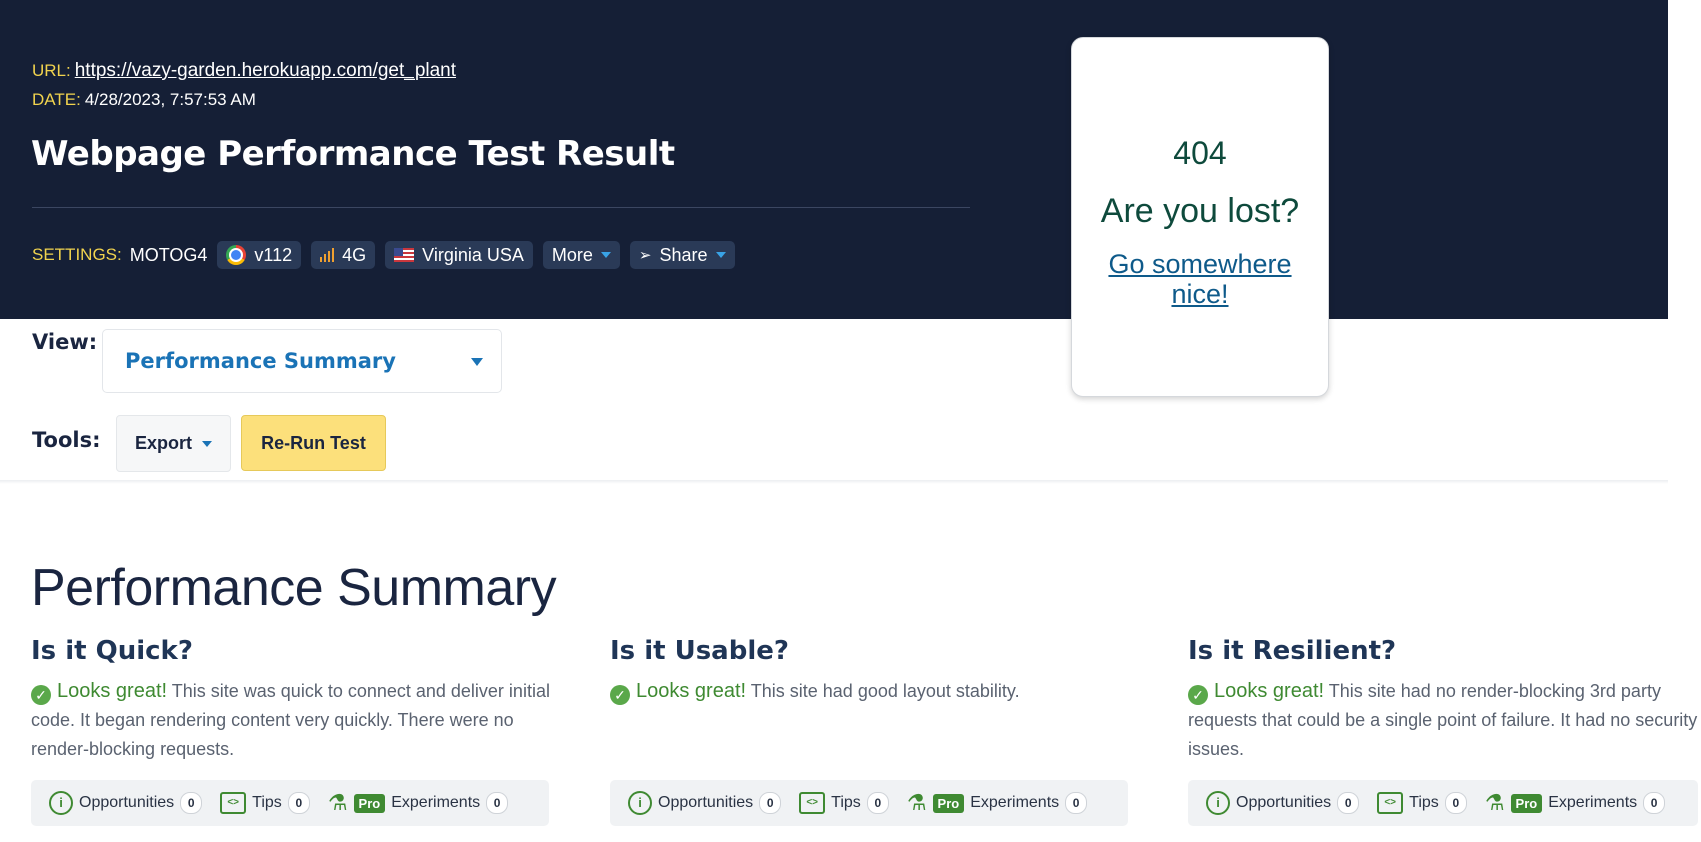 This screenshot has height=842, width=1701. I want to click on test-date: 4/28/2023, 7:57:53 AM, so click(170, 99).